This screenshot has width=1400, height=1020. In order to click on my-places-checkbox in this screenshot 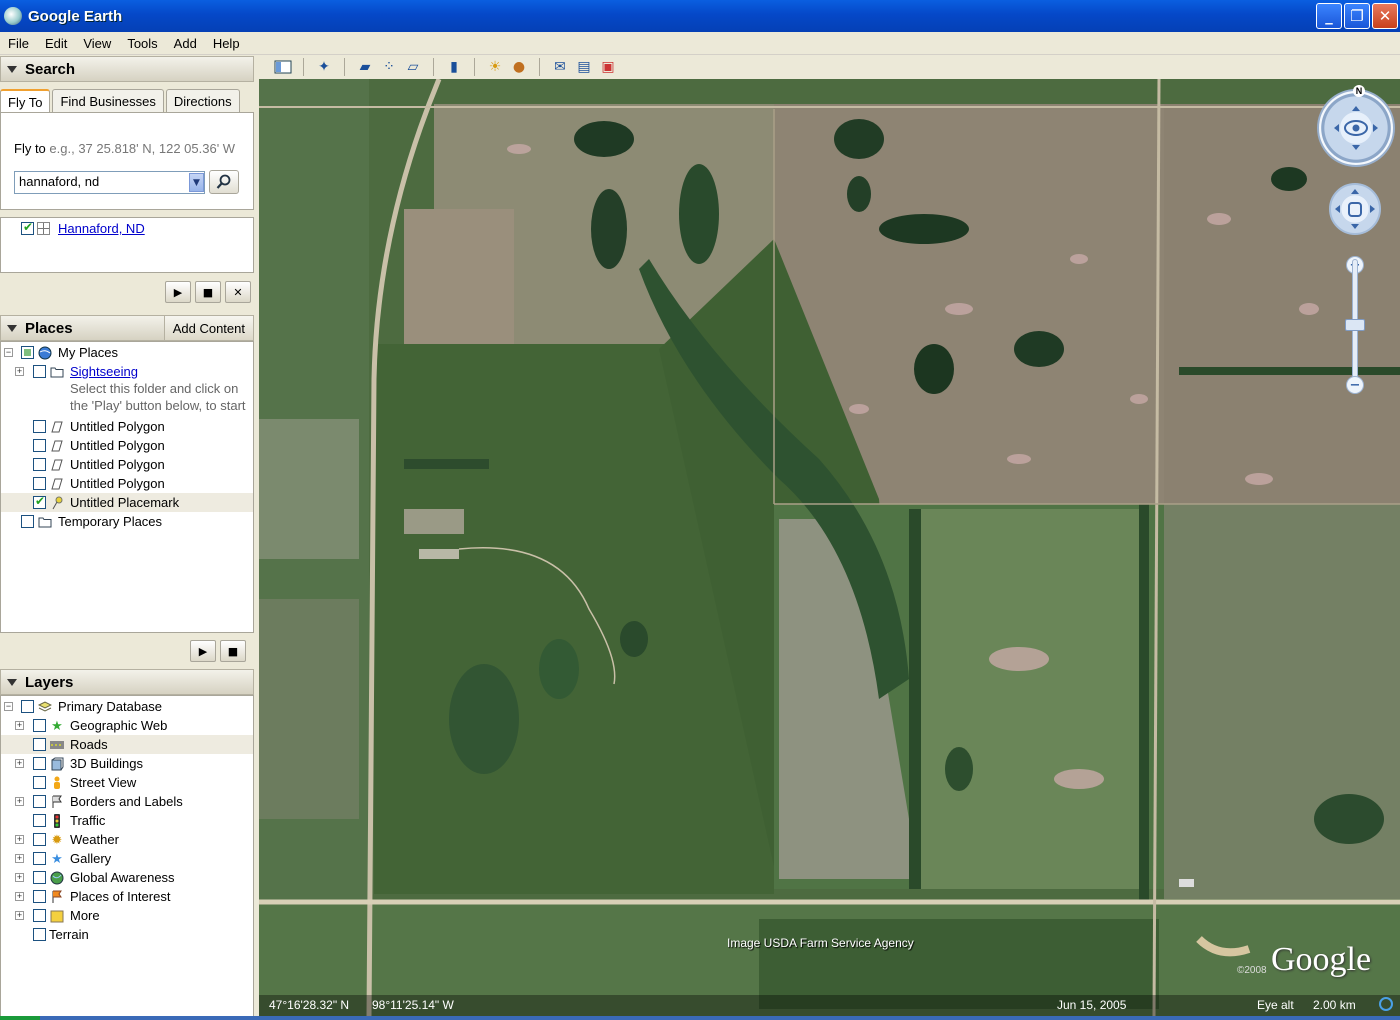, I will do `click(27, 352)`.